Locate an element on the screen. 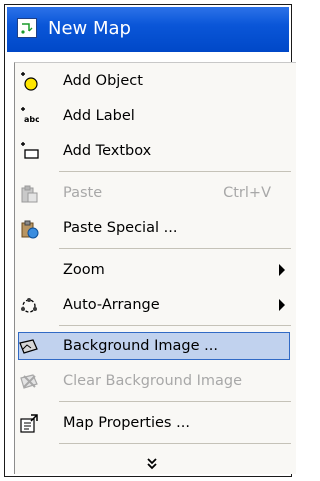 The image size is (320, 481). menu-item-add-label: abc Add Label is located at coordinates (155, 116).